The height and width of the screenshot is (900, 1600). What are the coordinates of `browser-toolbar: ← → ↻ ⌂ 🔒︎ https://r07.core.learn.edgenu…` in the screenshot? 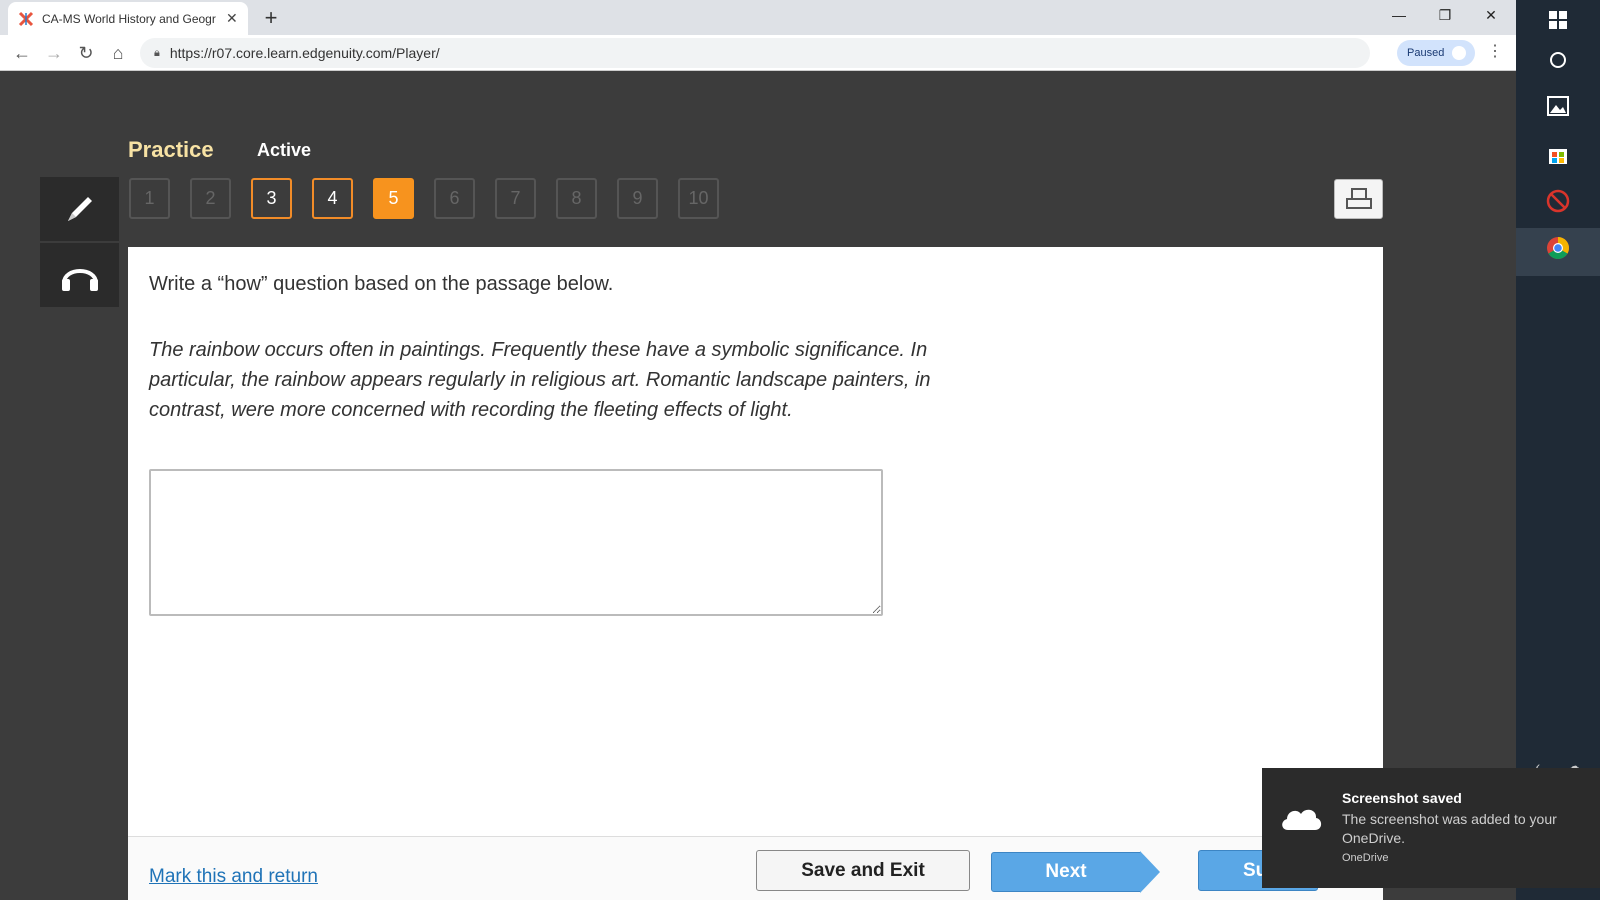 It's located at (758, 53).